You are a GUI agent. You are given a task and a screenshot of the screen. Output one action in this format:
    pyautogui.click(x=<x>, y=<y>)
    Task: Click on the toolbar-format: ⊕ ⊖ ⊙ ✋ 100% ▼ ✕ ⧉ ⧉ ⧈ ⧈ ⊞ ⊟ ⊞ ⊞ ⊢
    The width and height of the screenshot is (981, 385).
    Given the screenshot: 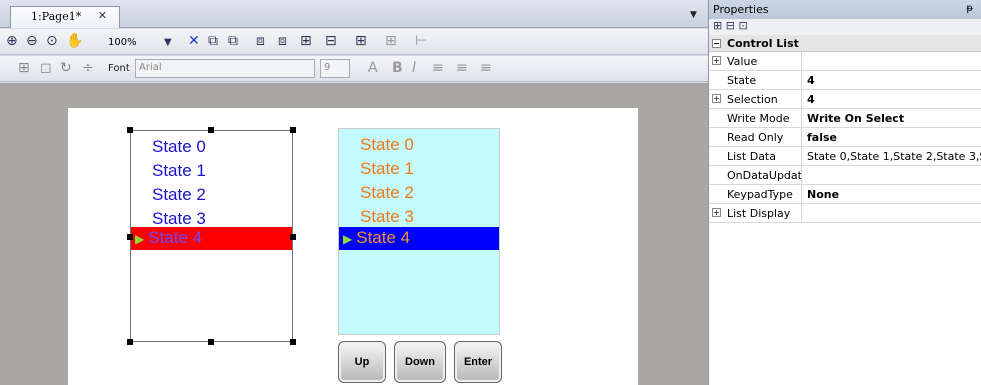 What is the action you would take?
    pyautogui.click(x=354, y=42)
    